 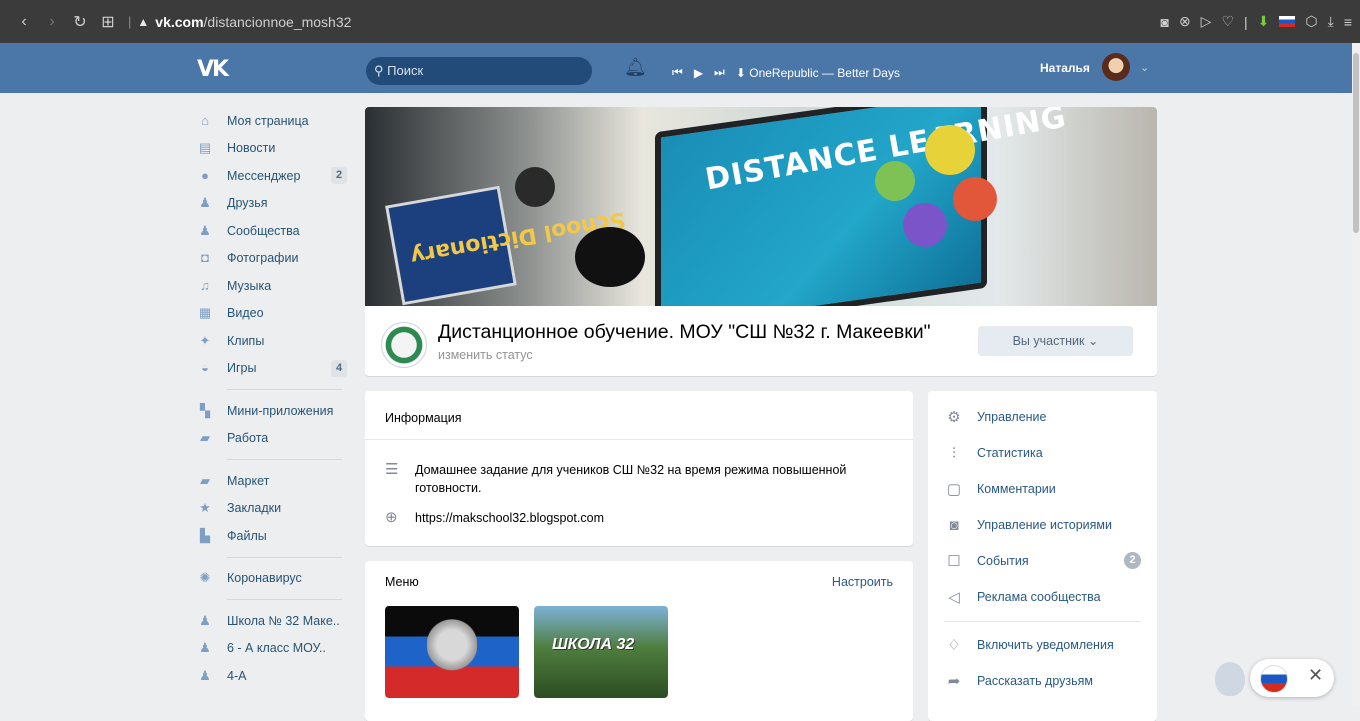 What do you see at coordinates (253, 22) in the screenshot?
I see `address-bar: vk.com/distancionnoe_mosh32` at bounding box center [253, 22].